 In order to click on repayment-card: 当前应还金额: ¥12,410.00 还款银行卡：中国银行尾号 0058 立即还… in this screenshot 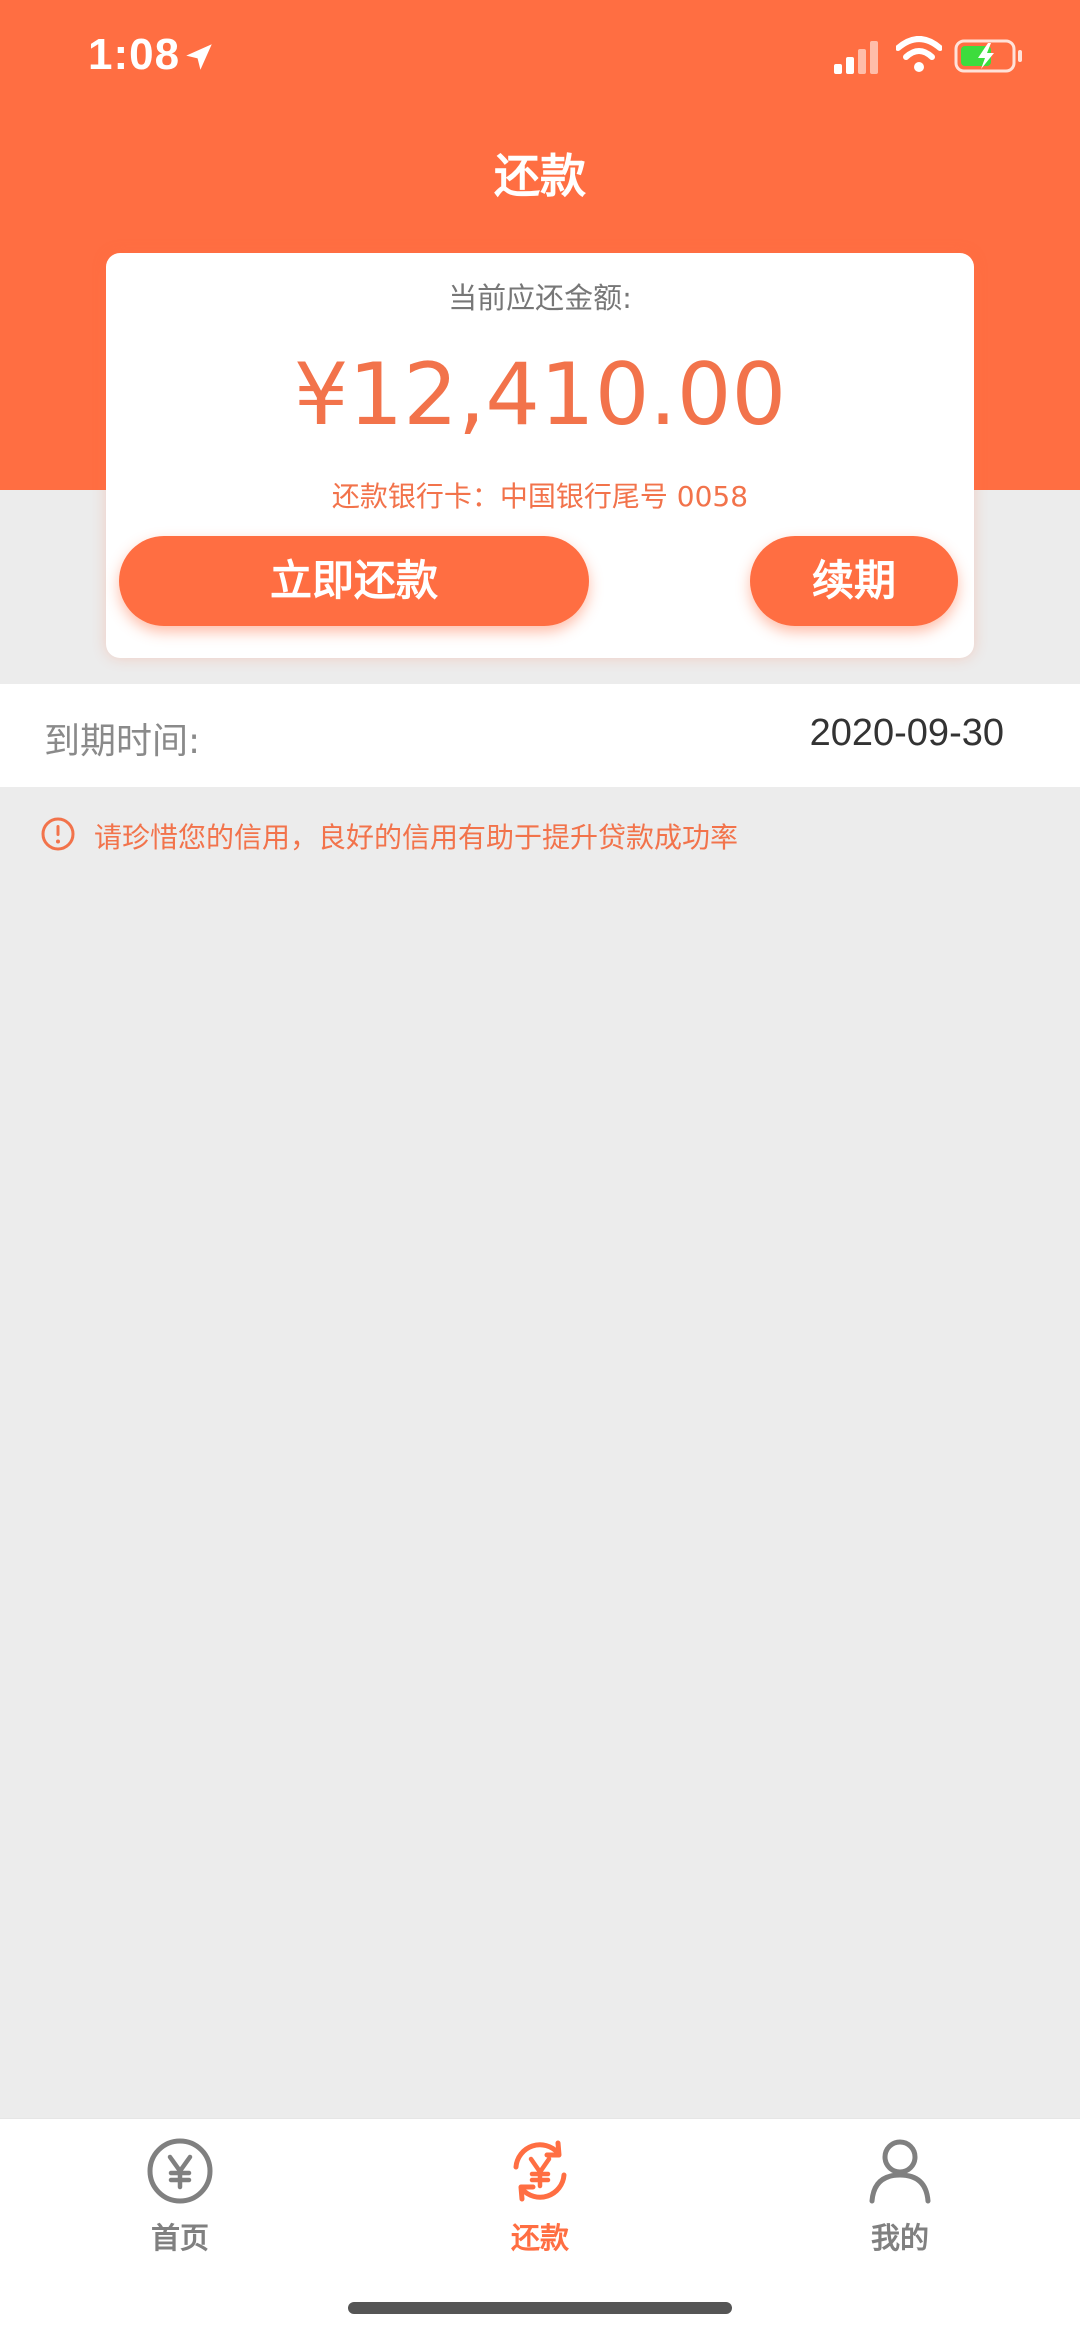, I will do `click(540, 455)`.